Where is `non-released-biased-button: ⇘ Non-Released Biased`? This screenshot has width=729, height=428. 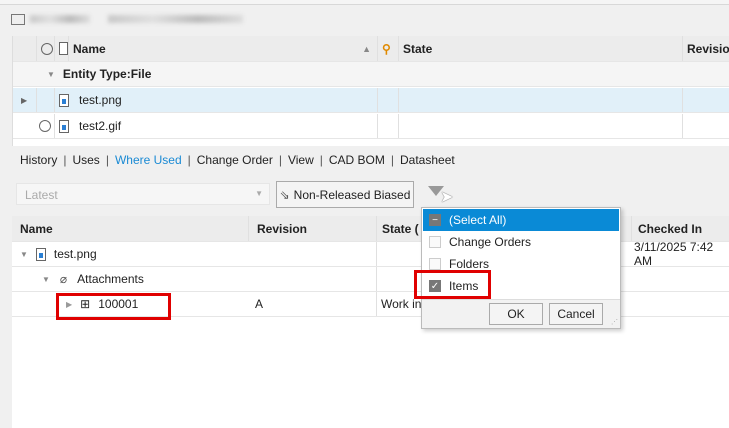
non-released-biased-button: ⇘ Non-Released Biased is located at coordinates (345, 194).